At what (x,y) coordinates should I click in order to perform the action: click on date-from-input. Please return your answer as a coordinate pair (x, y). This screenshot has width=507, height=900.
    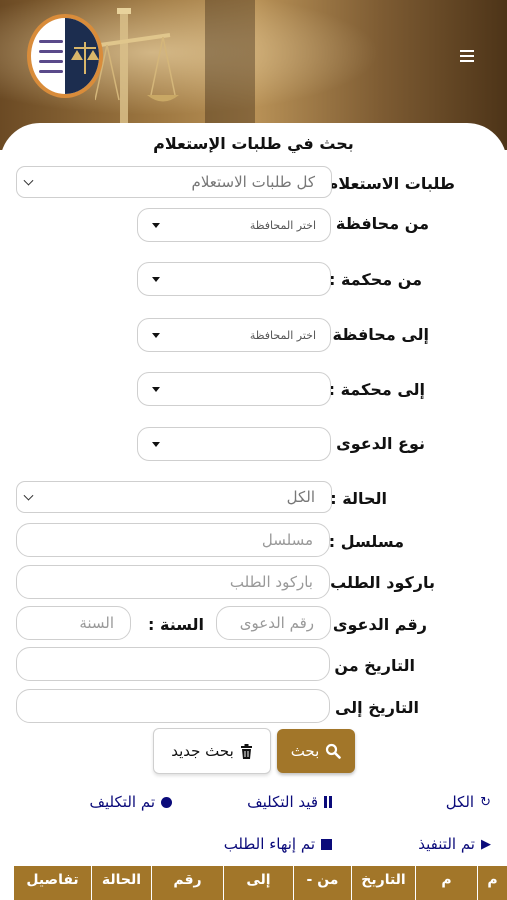
    Looking at the image, I should click on (173, 664).